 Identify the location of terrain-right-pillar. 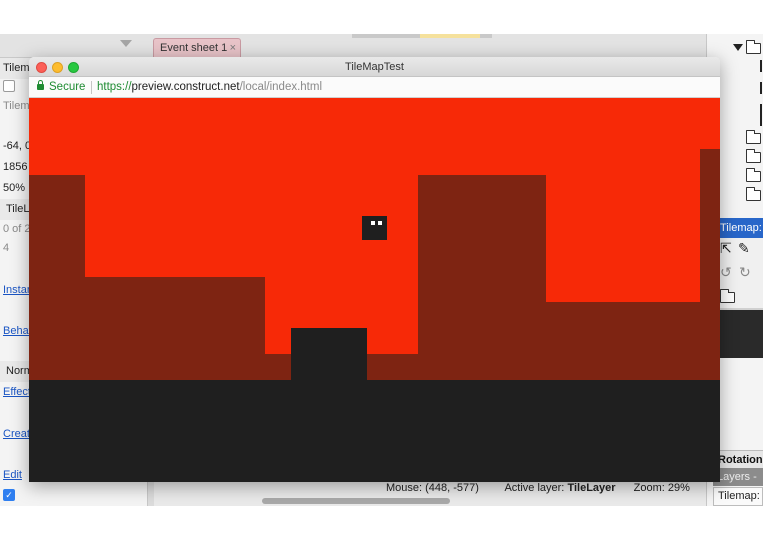
(710, 264).